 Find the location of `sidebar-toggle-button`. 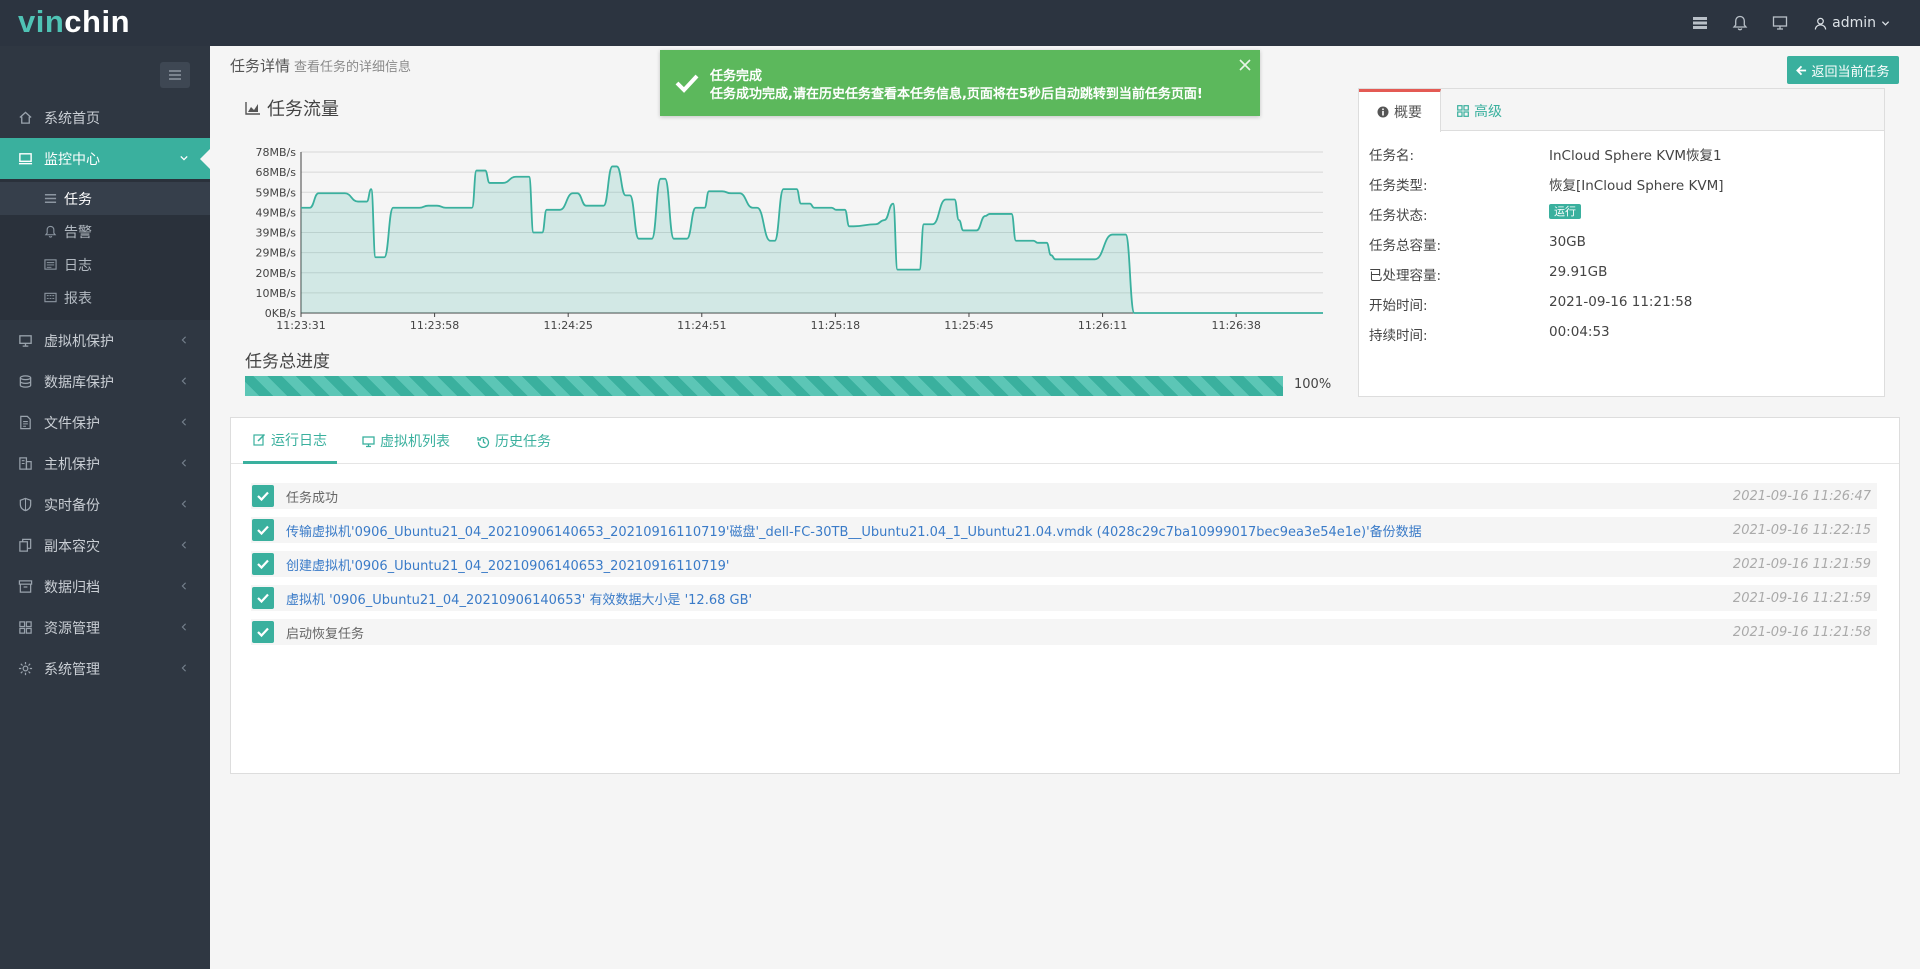

sidebar-toggle-button is located at coordinates (175, 75).